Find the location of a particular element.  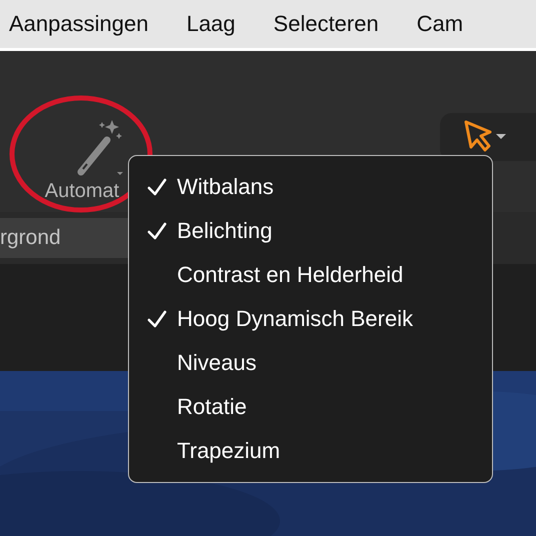

menu-option: Contrast en Helderheid is located at coordinates (310, 275).